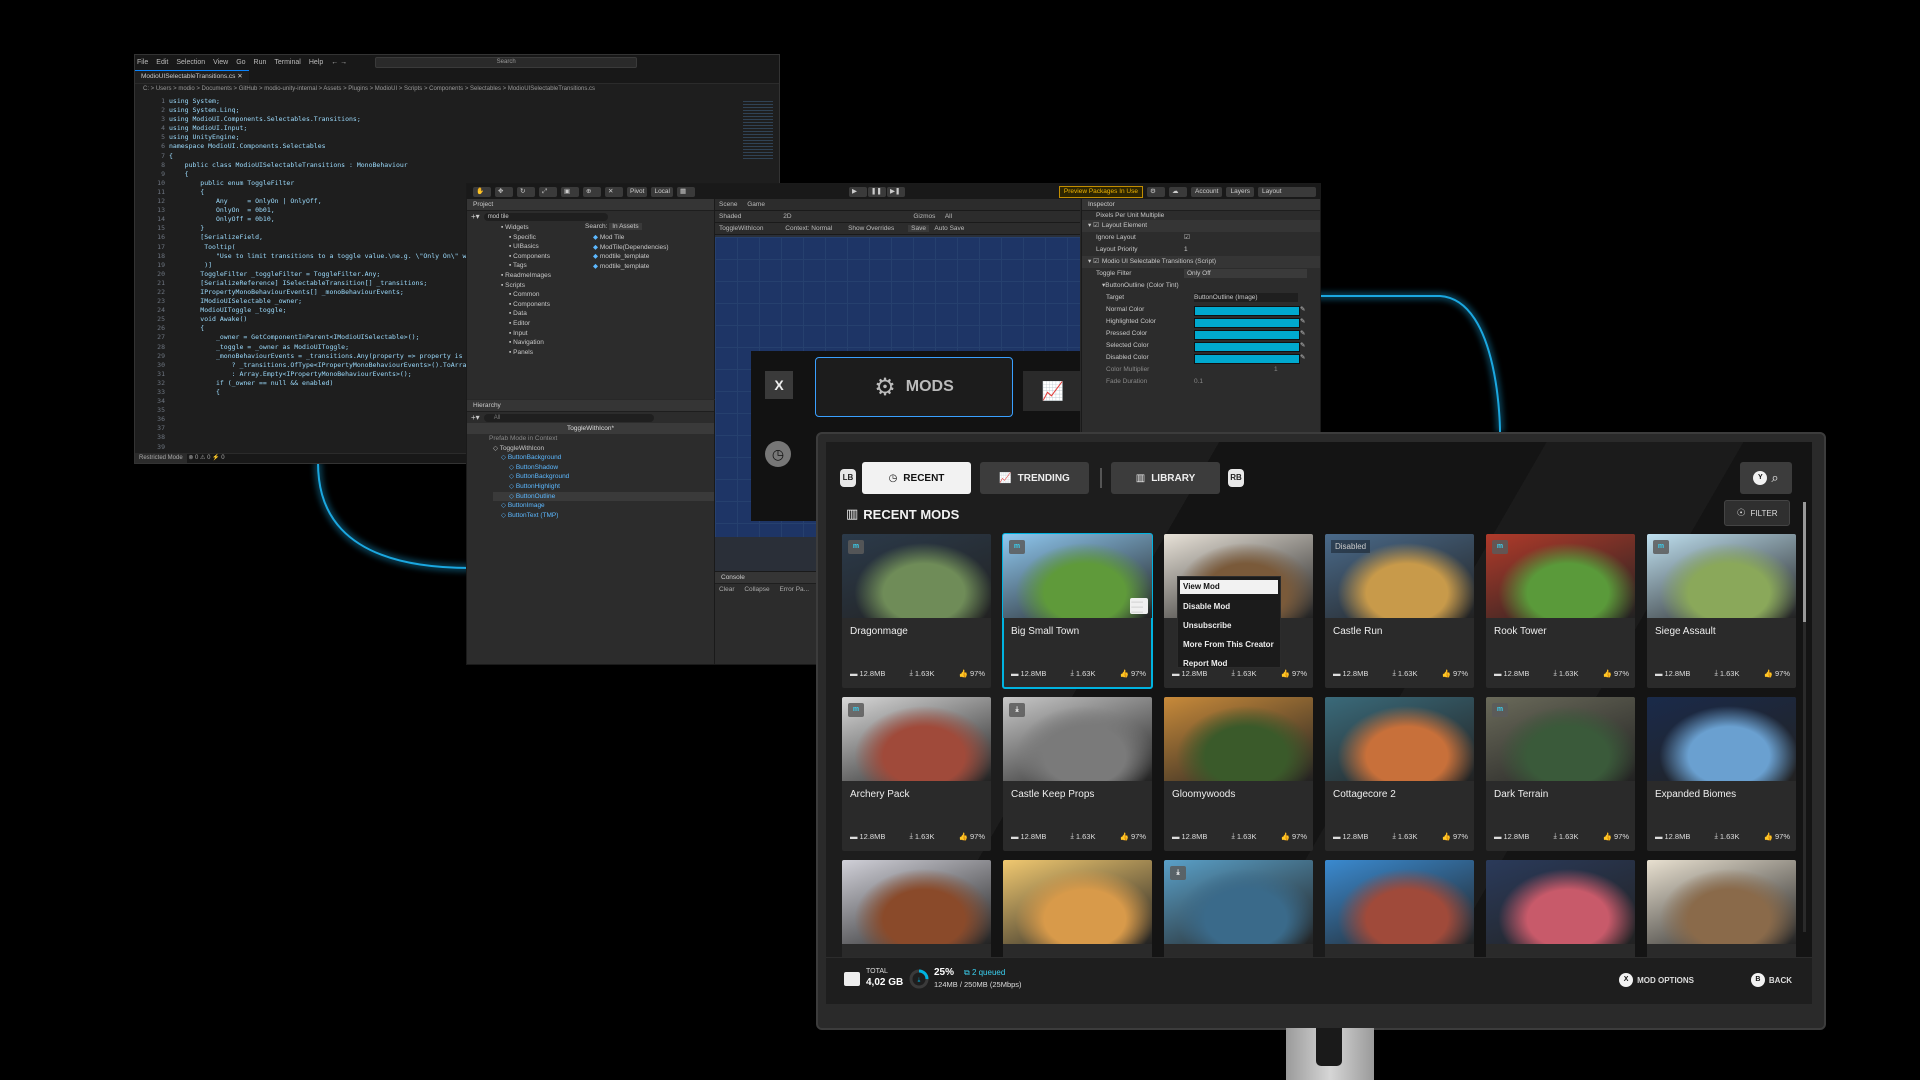 This screenshot has width=1920, height=1080. What do you see at coordinates (546, 343) in the screenshot?
I see `project-folder: ▪ Navigation` at bounding box center [546, 343].